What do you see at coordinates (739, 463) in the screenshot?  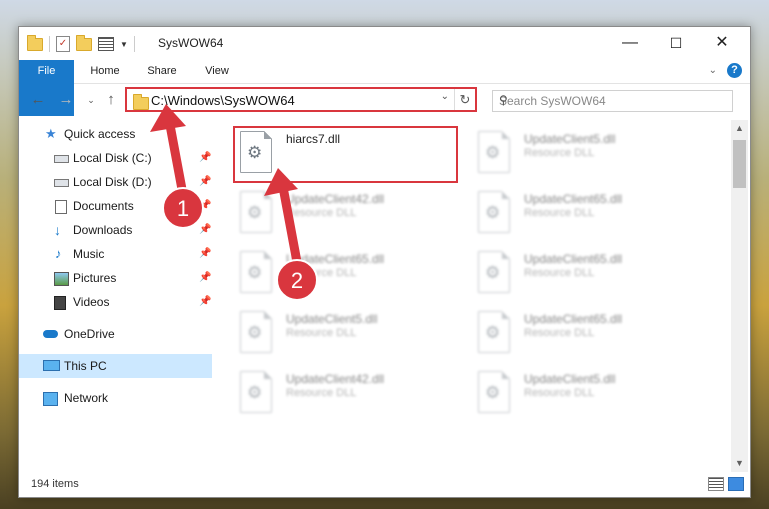 I see `scroll-down-icon: ▼` at bounding box center [739, 463].